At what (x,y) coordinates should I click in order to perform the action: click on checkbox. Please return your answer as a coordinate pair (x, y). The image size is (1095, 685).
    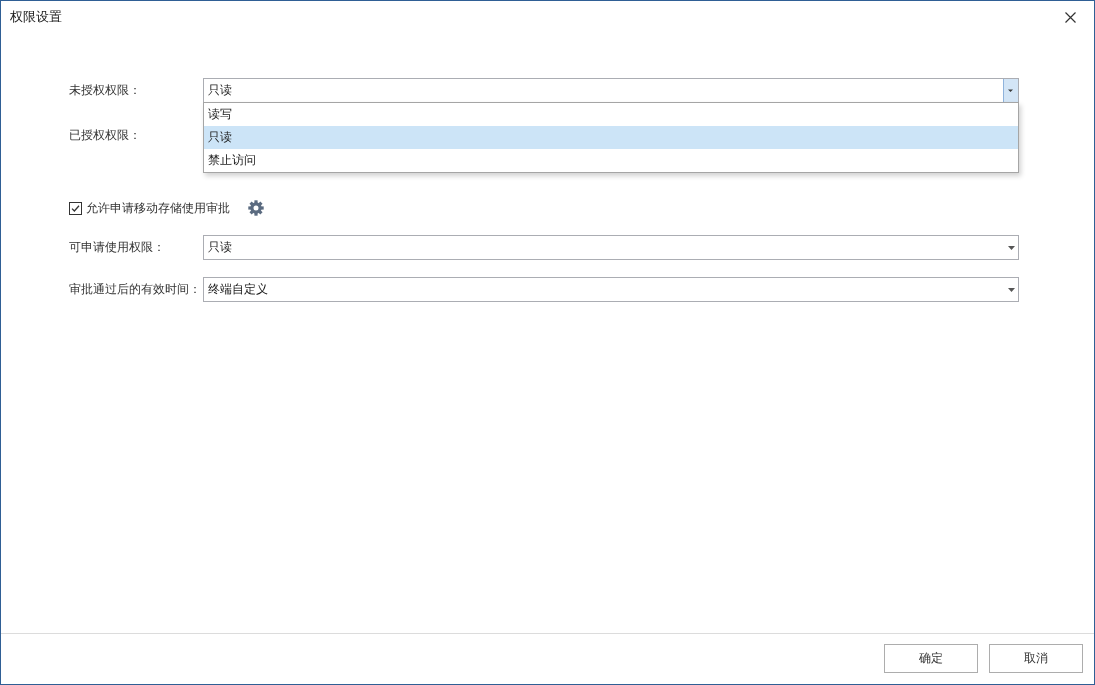
    Looking at the image, I should click on (75, 208).